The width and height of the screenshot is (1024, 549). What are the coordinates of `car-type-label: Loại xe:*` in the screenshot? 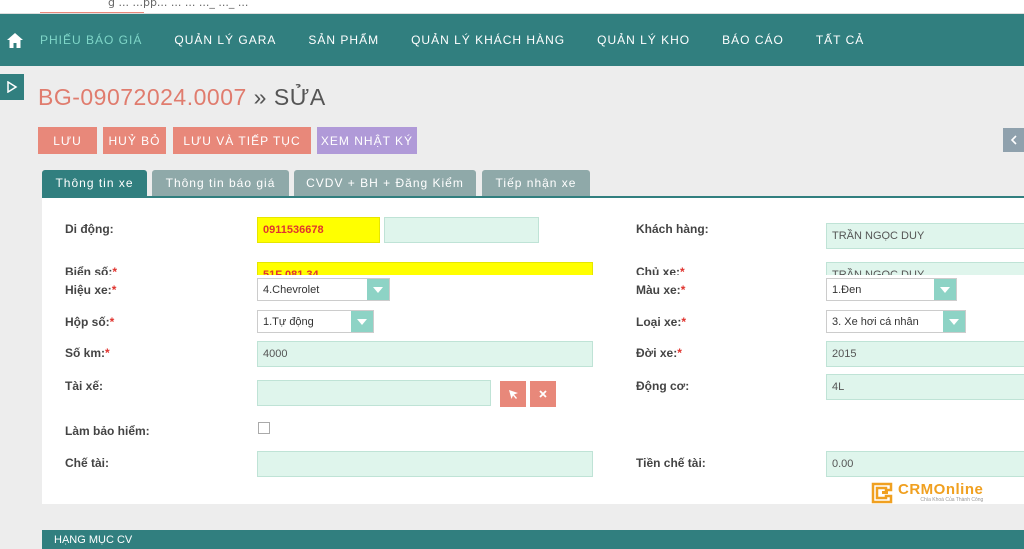 It's located at (661, 322).